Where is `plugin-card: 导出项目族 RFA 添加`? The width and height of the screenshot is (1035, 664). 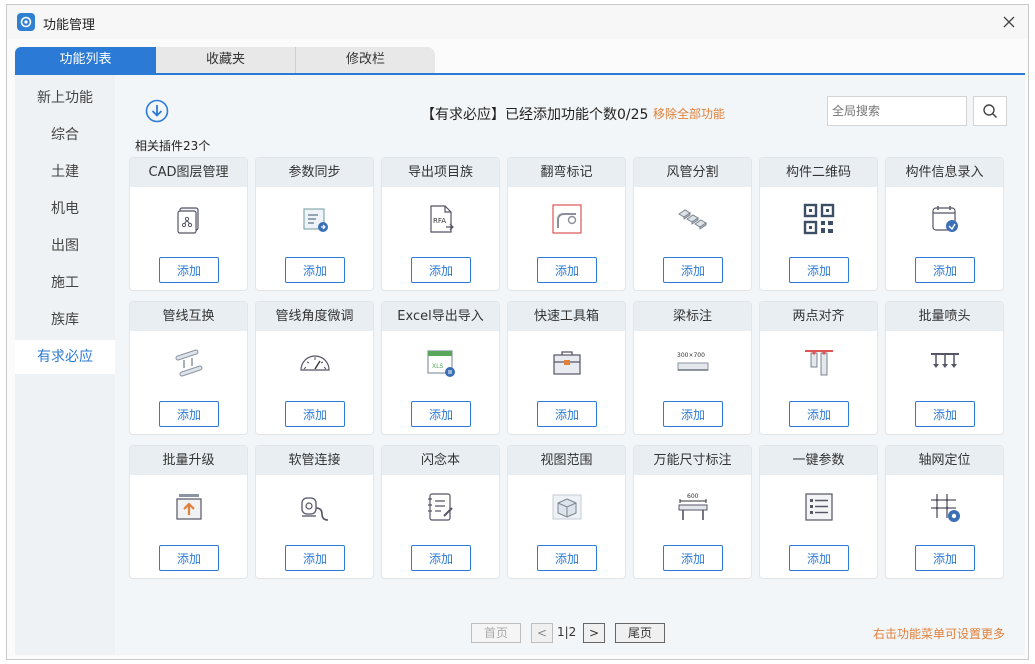 plugin-card: 导出项目族 RFA 添加 is located at coordinates (440, 224).